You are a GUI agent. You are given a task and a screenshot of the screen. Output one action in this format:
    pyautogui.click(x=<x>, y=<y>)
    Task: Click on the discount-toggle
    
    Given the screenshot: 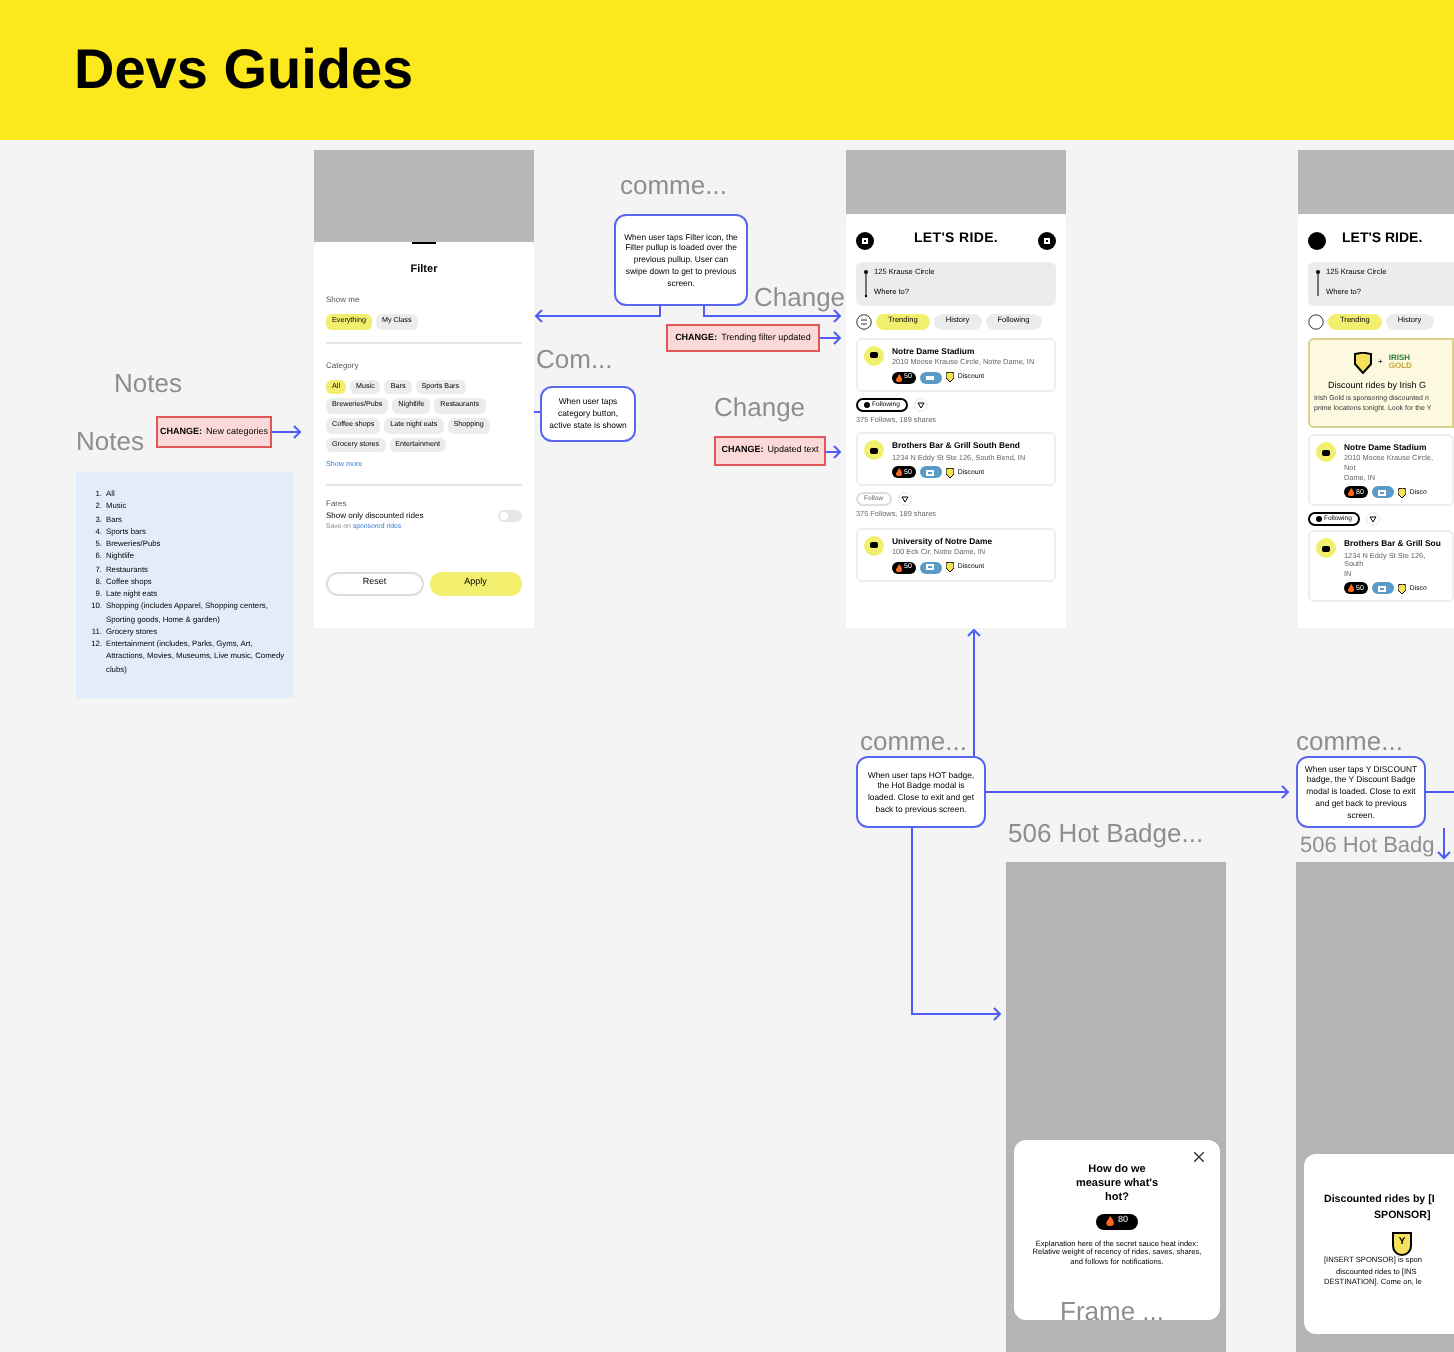 What is the action you would take?
    pyautogui.click(x=510, y=515)
    